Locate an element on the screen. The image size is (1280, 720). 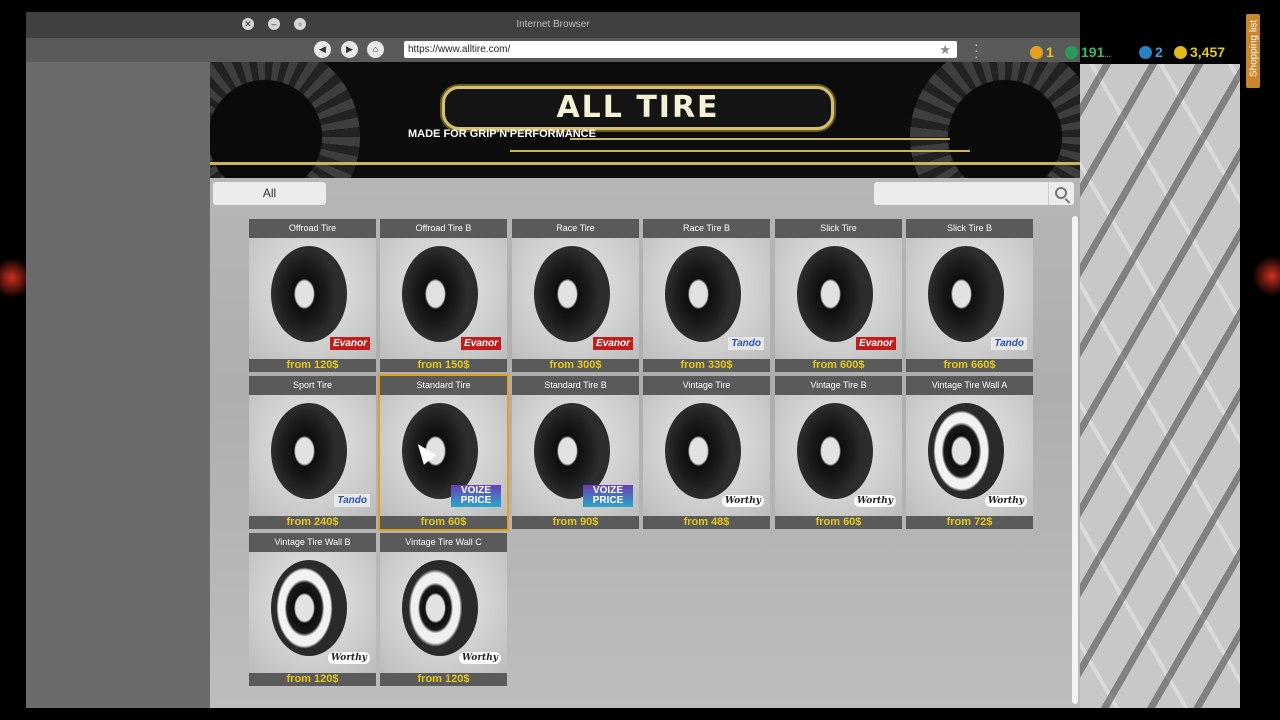
site-banner: ALL TIRE MADE FOR GRIP'N'PERFORMANCE is located at coordinates (645, 120).